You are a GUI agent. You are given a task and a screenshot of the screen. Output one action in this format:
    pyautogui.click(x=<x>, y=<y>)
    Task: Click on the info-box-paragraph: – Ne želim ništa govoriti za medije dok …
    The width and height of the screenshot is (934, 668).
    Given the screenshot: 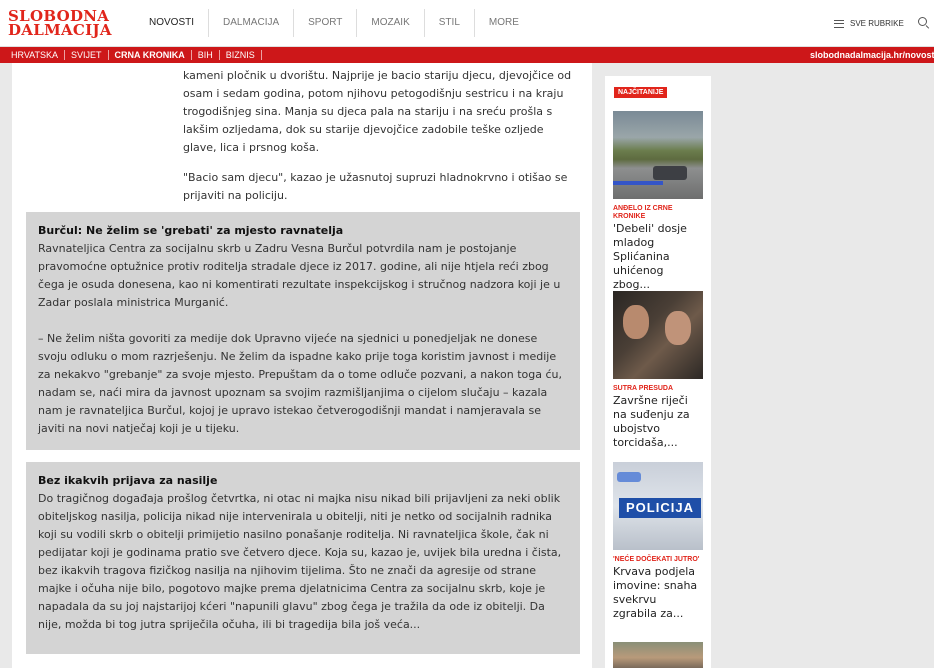 What is the action you would take?
    pyautogui.click(x=300, y=383)
    